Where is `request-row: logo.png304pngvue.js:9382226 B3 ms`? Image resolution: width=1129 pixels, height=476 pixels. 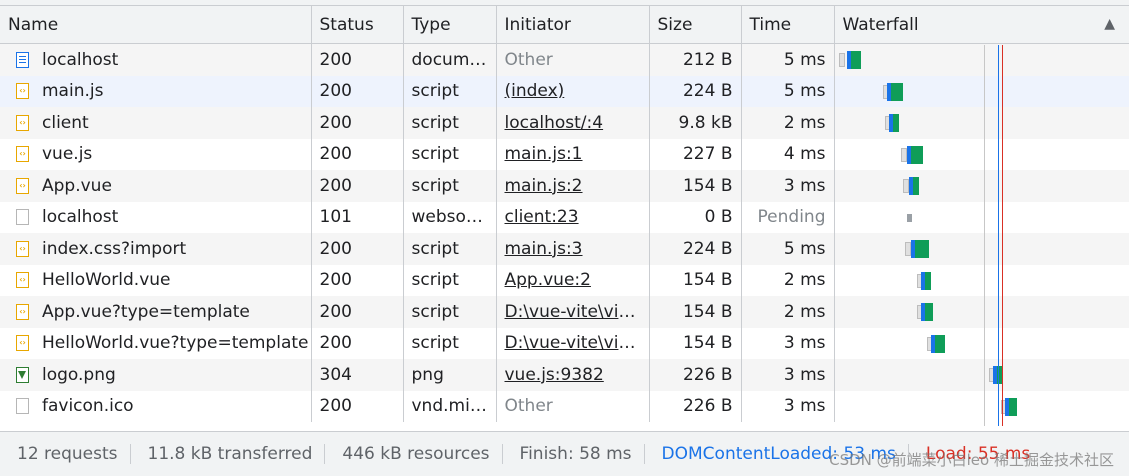
request-row: logo.png304pngvue.js:9382226 B3 ms is located at coordinates (564, 375).